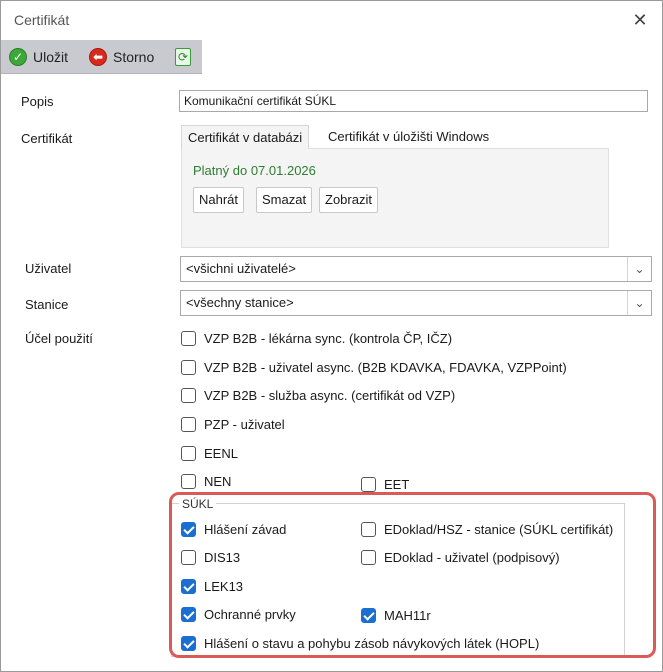 This screenshot has height=672, width=663. I want to click on toolbar: ✓ Uložit ⬅ Storno ⟳, so click(101, 57).